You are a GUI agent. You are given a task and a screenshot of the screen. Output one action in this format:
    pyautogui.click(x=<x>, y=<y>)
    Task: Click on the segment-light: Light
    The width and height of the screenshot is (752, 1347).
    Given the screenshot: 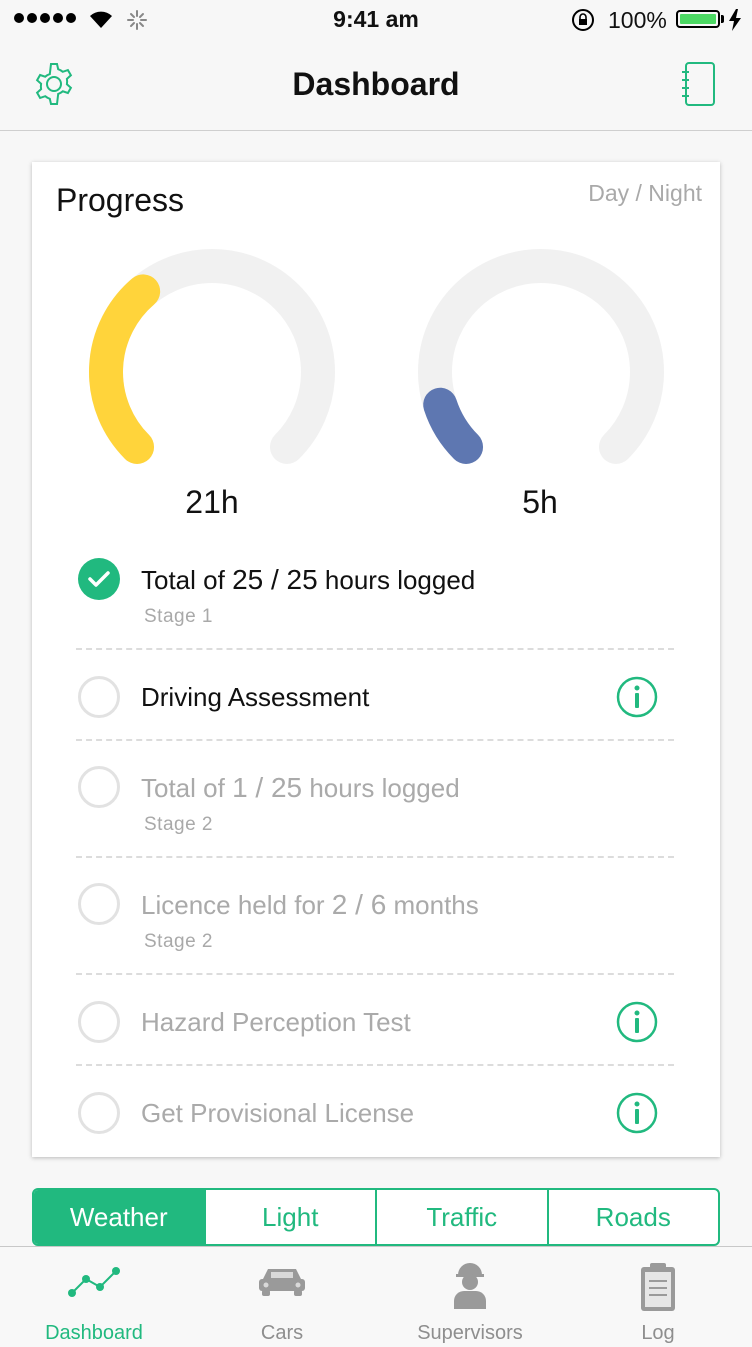 What is the action you would take?
    pyautogui.click(x=289, y=1217)
    